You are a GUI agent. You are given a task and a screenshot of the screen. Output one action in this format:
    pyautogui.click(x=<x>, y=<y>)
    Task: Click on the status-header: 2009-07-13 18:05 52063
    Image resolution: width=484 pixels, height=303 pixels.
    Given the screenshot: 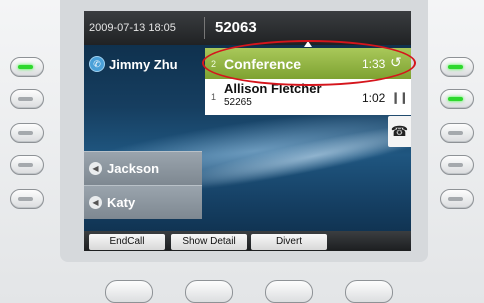 What is the action you would take?
    pyautogui.click(x=247, y=28)
    